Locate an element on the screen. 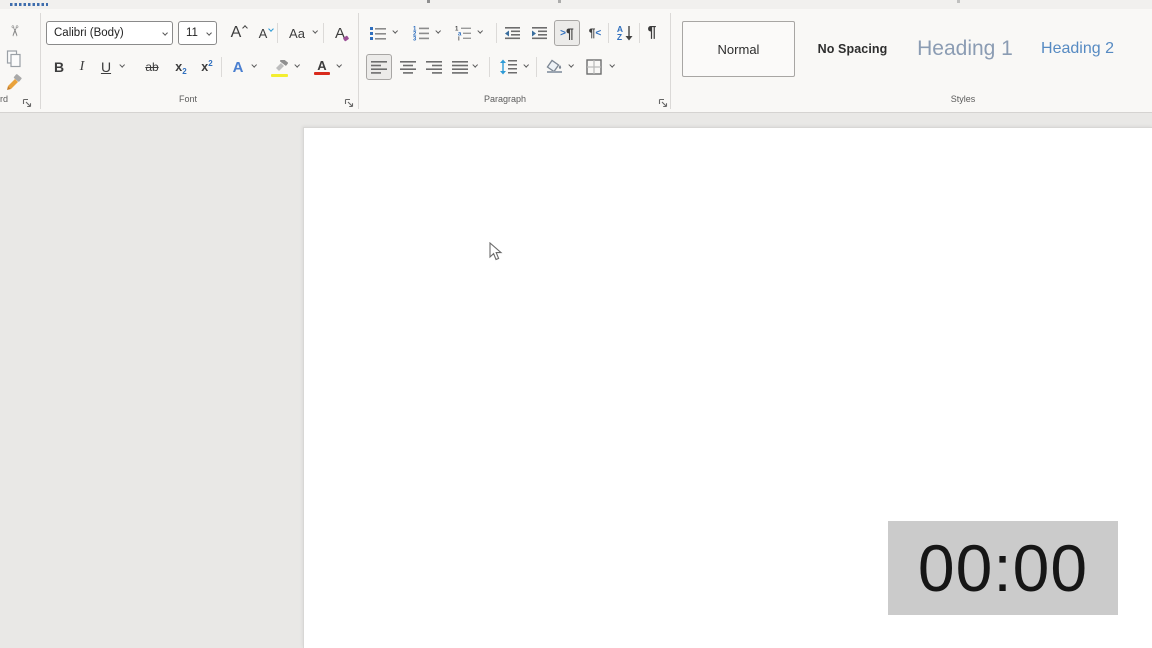  align-center-icon is located at coordinates (408, 67).